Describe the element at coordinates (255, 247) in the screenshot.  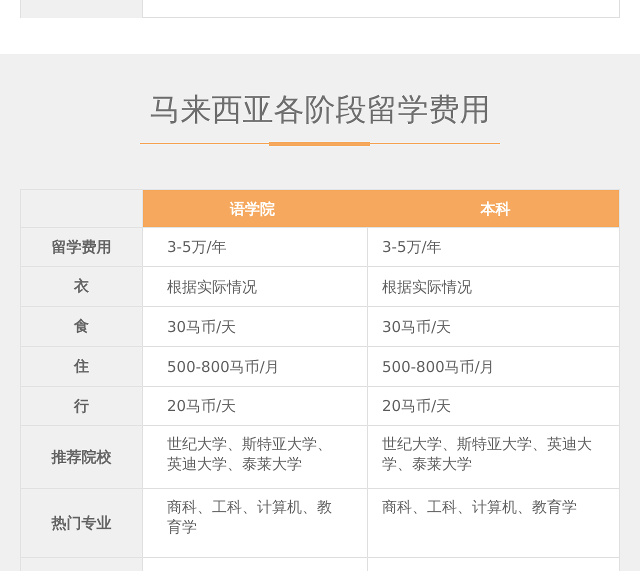
I see `table-cell: 3-5万/年` at that location.